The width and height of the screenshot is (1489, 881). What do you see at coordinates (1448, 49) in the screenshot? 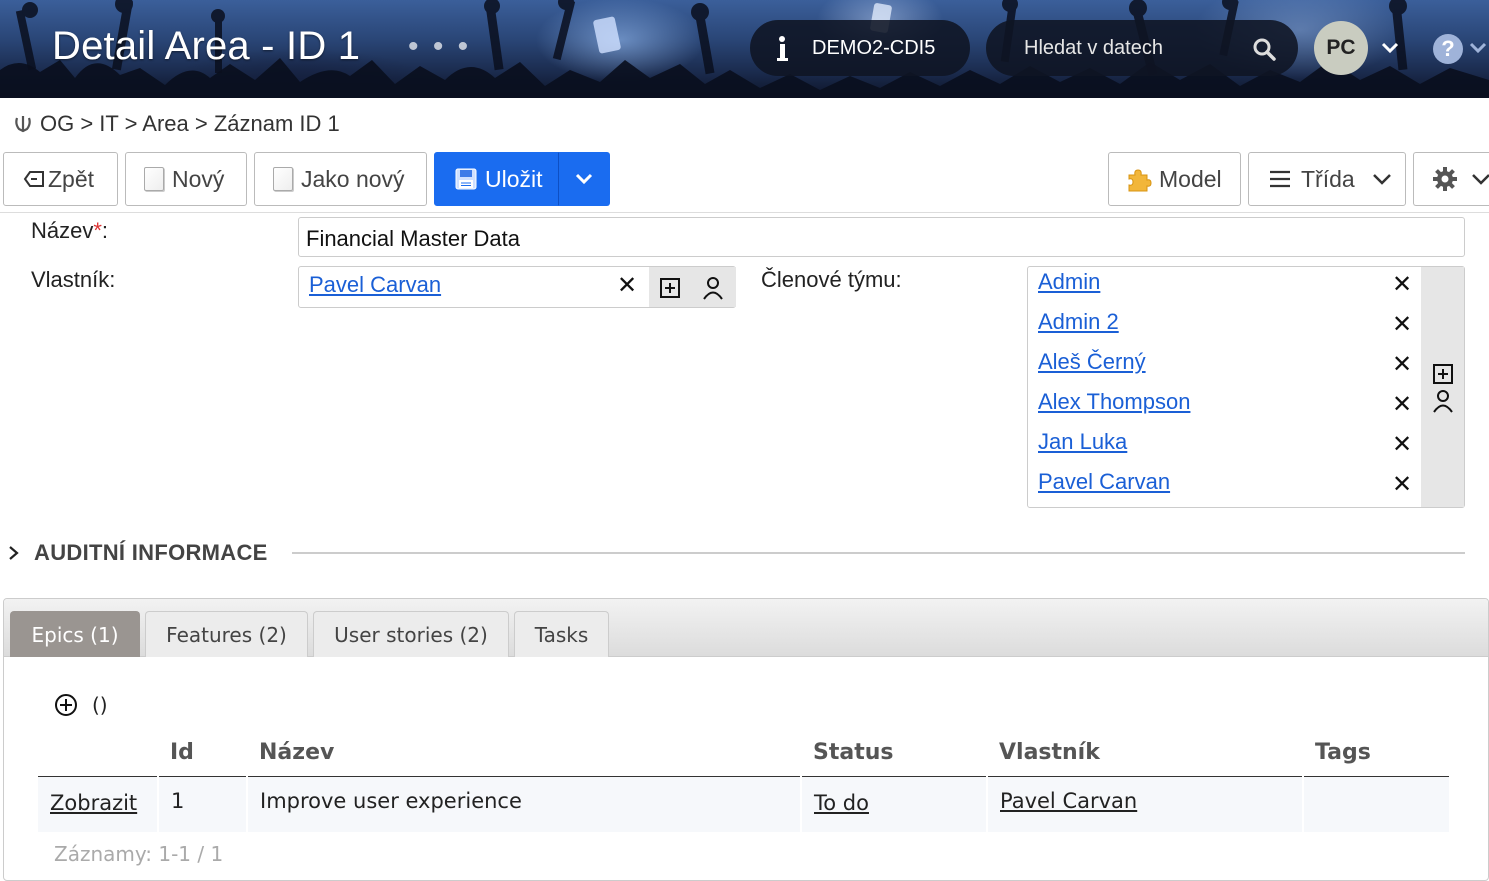
I see `help-icon: ?` at bounding box center [1448, 49].